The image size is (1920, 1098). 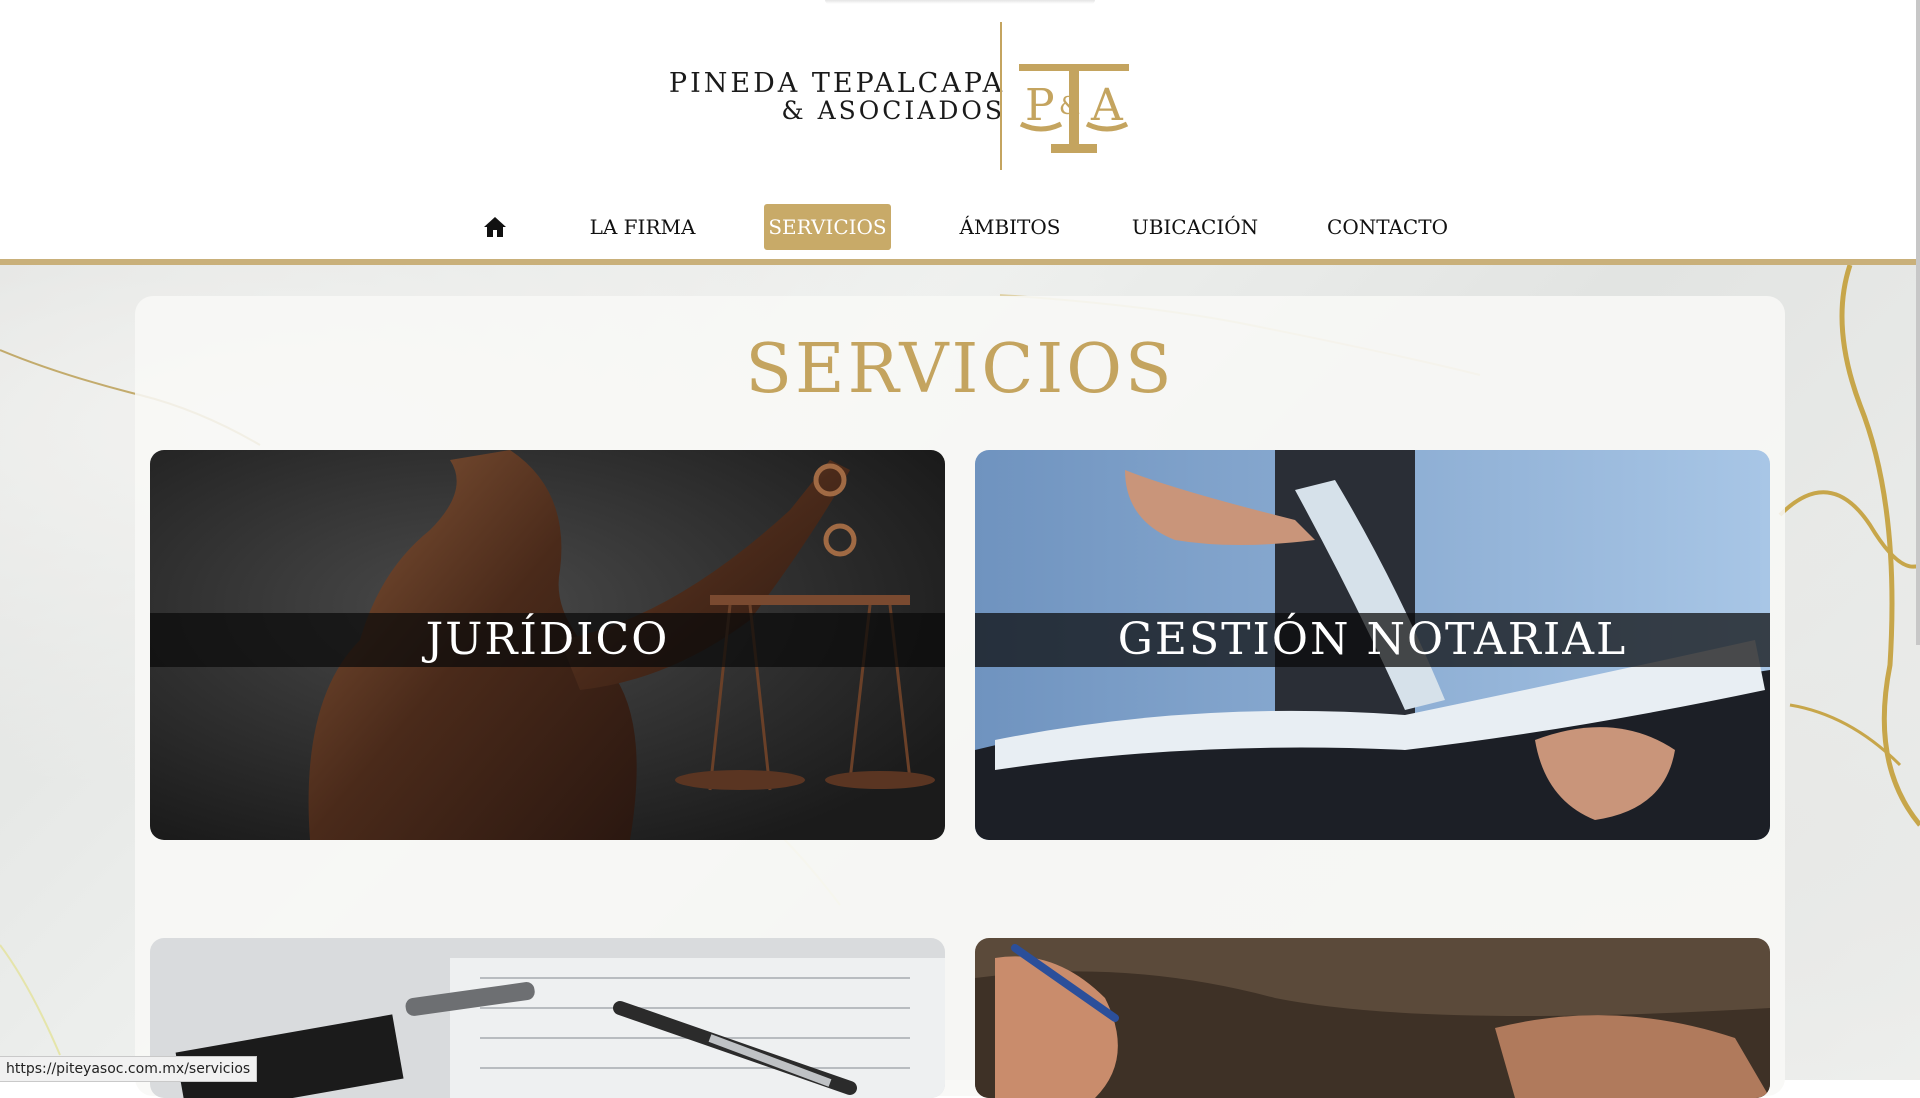 I want to click on logo-name-line1: PINEDA TEPALCAPA, so click(x=836, y=83).